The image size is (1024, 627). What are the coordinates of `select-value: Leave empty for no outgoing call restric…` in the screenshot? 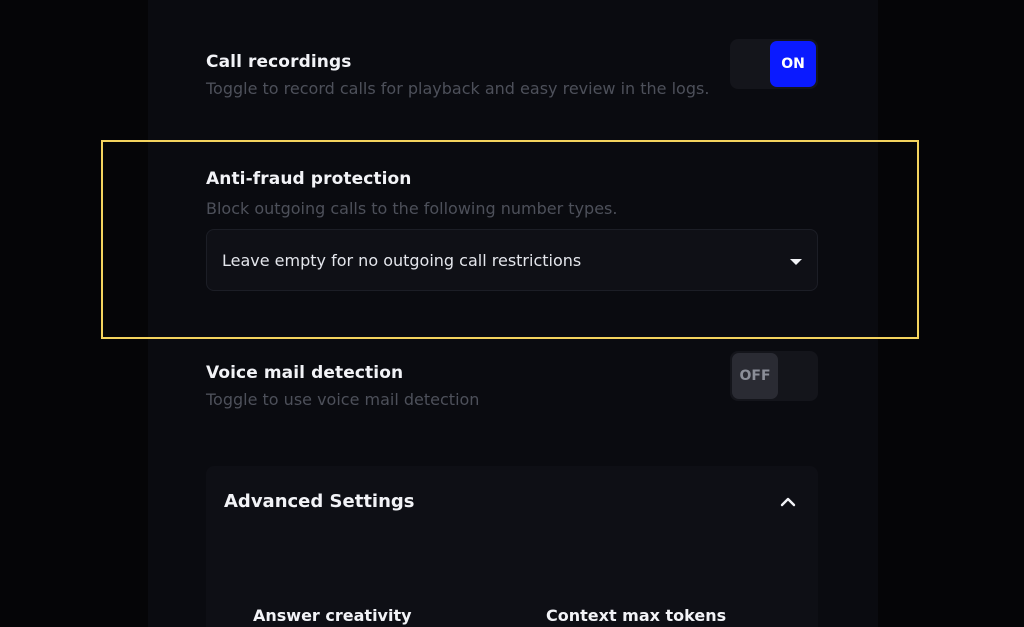 It's located at (402, 260).